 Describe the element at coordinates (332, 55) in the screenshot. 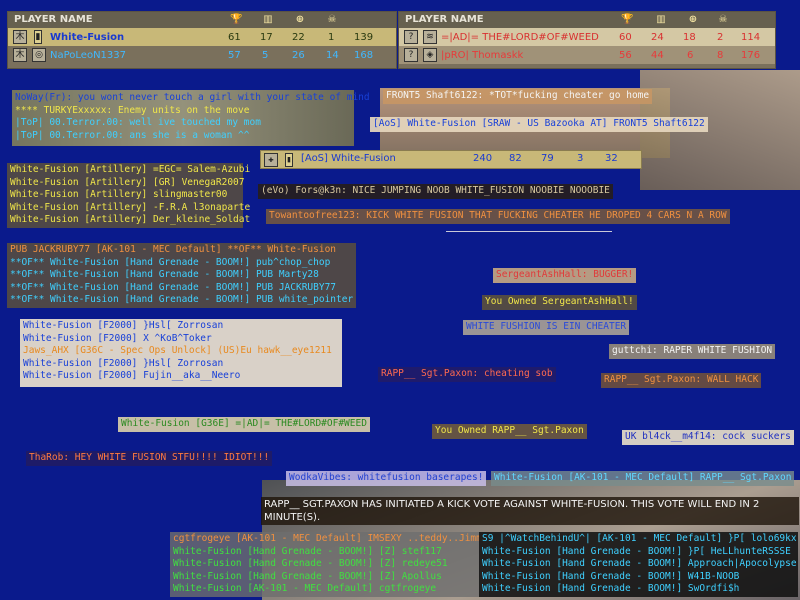

I see `ping-a-value: 14` at that location.